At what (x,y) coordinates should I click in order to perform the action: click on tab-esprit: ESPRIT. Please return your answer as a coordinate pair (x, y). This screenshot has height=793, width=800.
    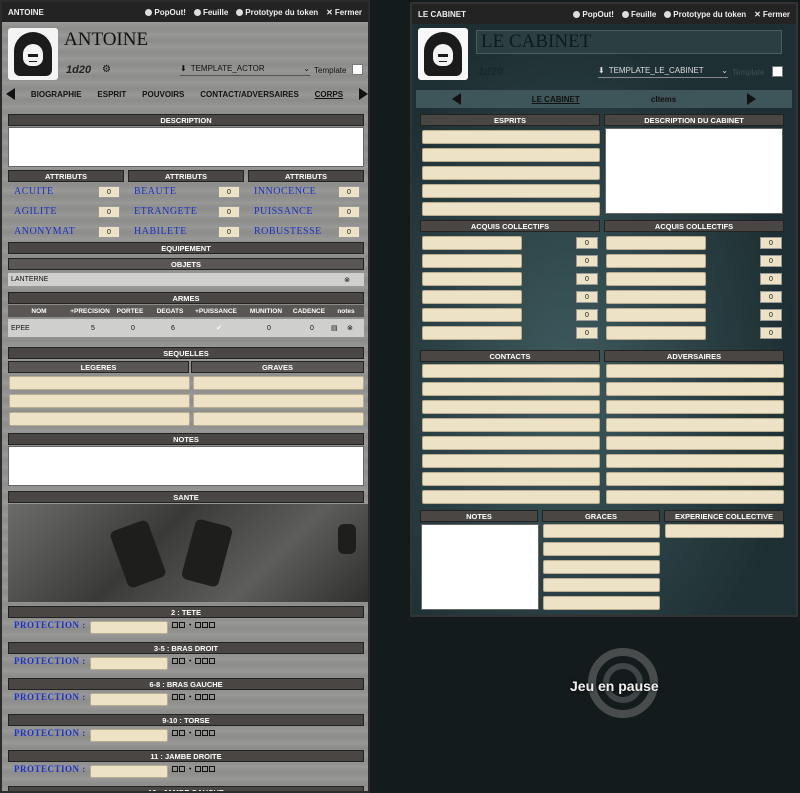
    Looking at the image, I should click on (111, 94).